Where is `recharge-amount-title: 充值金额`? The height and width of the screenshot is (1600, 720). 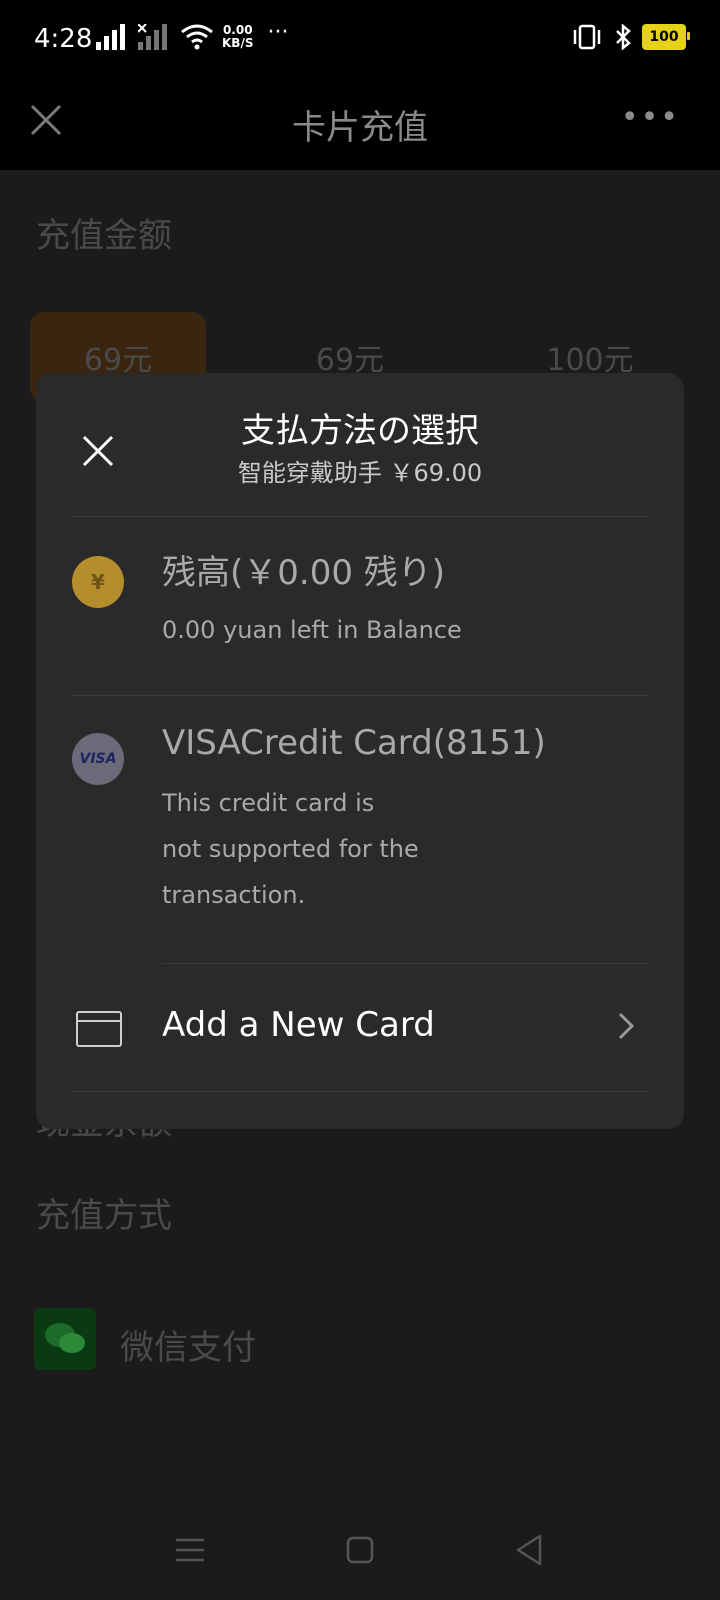
recharge-amount-title: 充值金额 is located at coordinates (104, 236).